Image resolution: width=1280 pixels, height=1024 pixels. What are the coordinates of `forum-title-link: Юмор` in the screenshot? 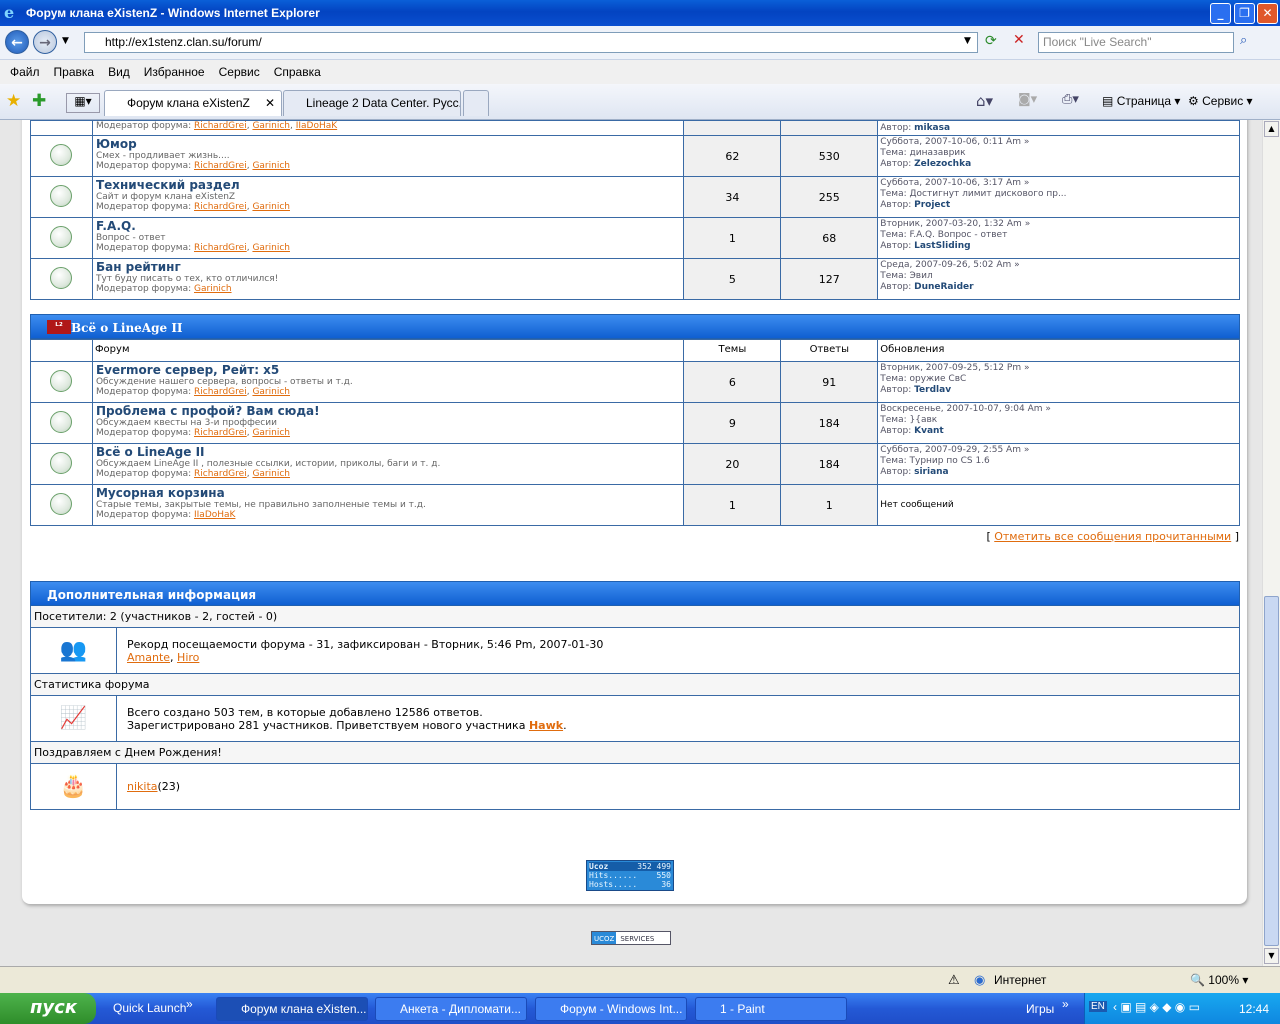 It's located at (389, 144).